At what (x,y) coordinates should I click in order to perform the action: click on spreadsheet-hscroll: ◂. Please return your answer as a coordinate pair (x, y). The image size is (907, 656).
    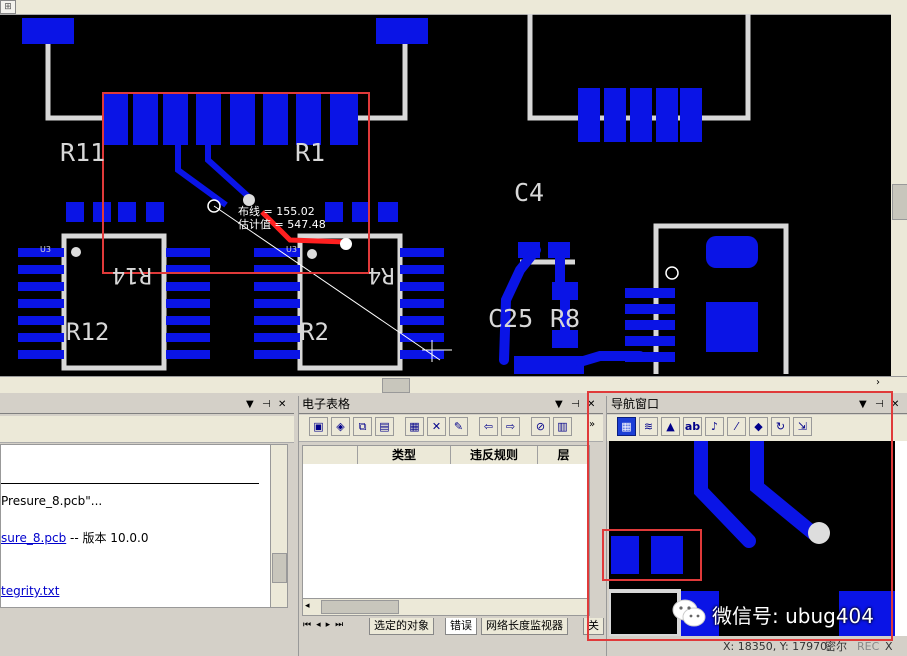
    Looking at the image, I should click on (446, 607).